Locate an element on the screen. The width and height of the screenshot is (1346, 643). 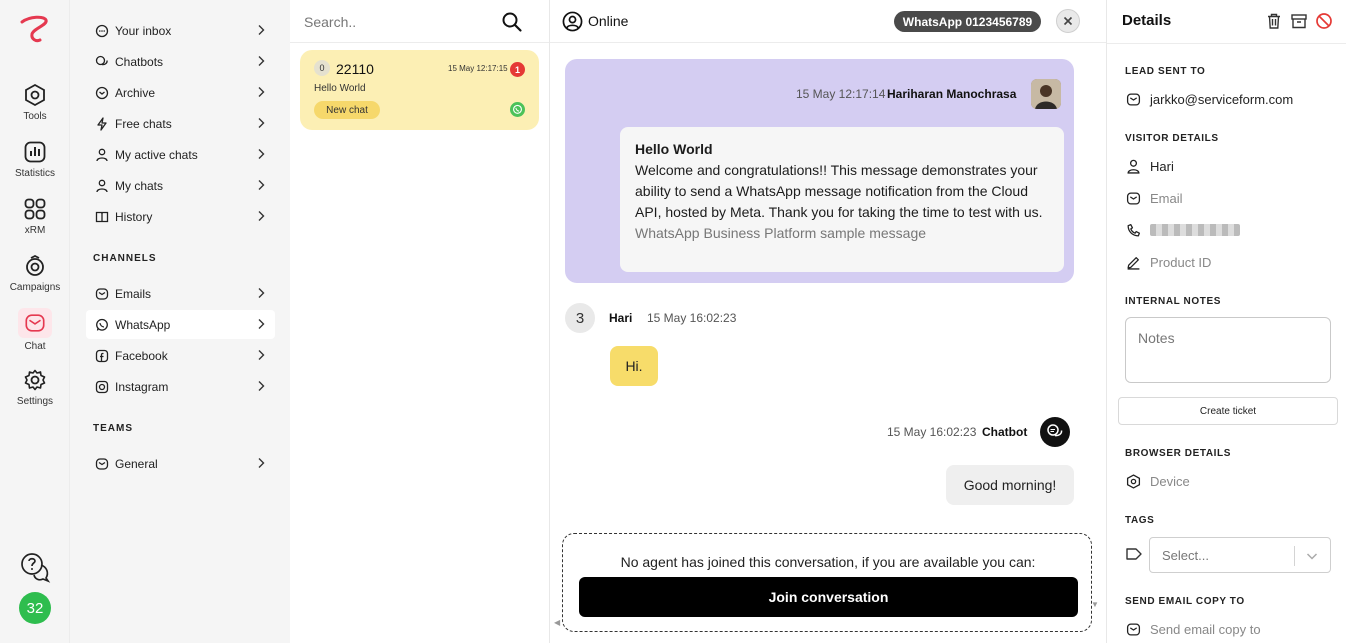
rail-label: Campaigns is located at coordinates (35, 287).